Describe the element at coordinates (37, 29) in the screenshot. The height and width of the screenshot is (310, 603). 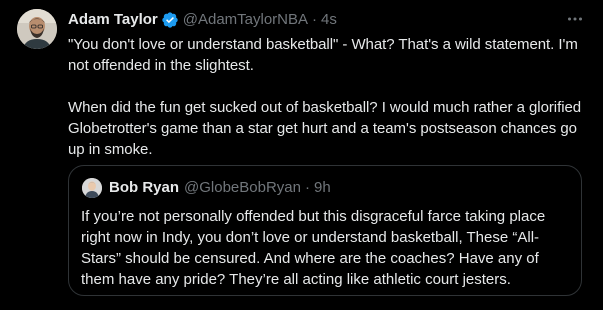
I see `author-avatar` at that location.